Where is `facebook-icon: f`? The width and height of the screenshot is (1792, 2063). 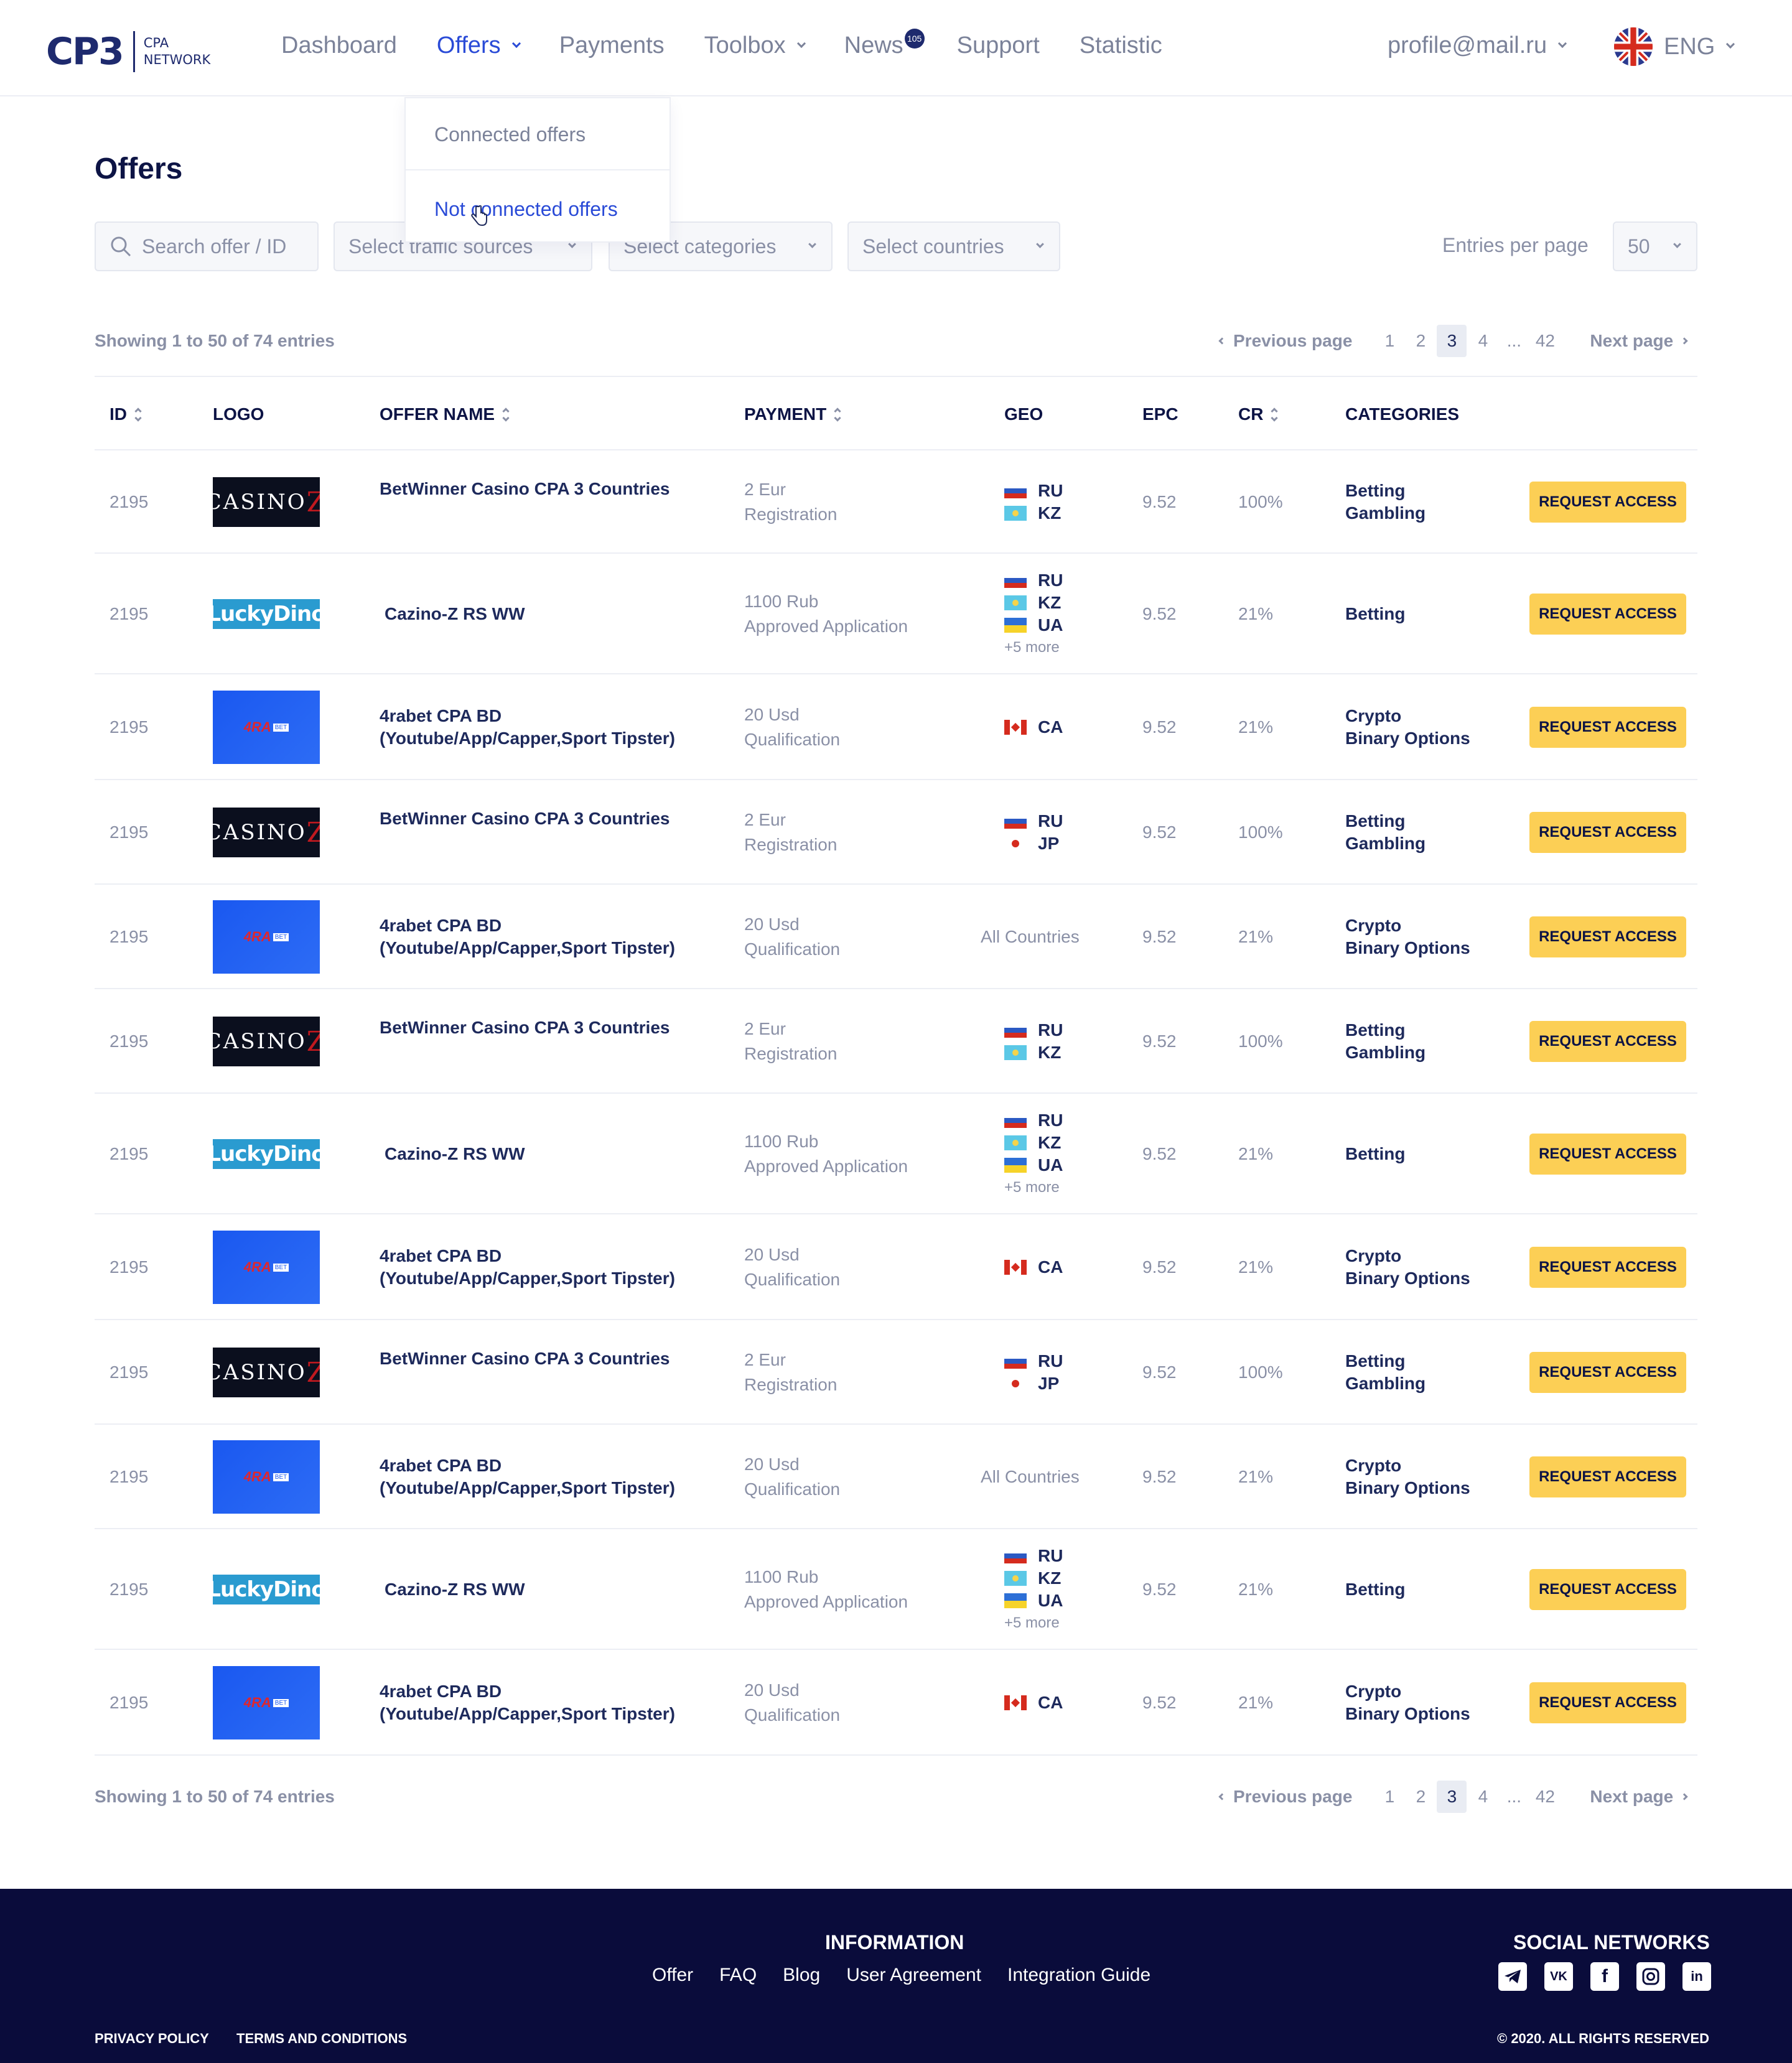 facebook-icon: f is located at coordinates (1604, 1976).